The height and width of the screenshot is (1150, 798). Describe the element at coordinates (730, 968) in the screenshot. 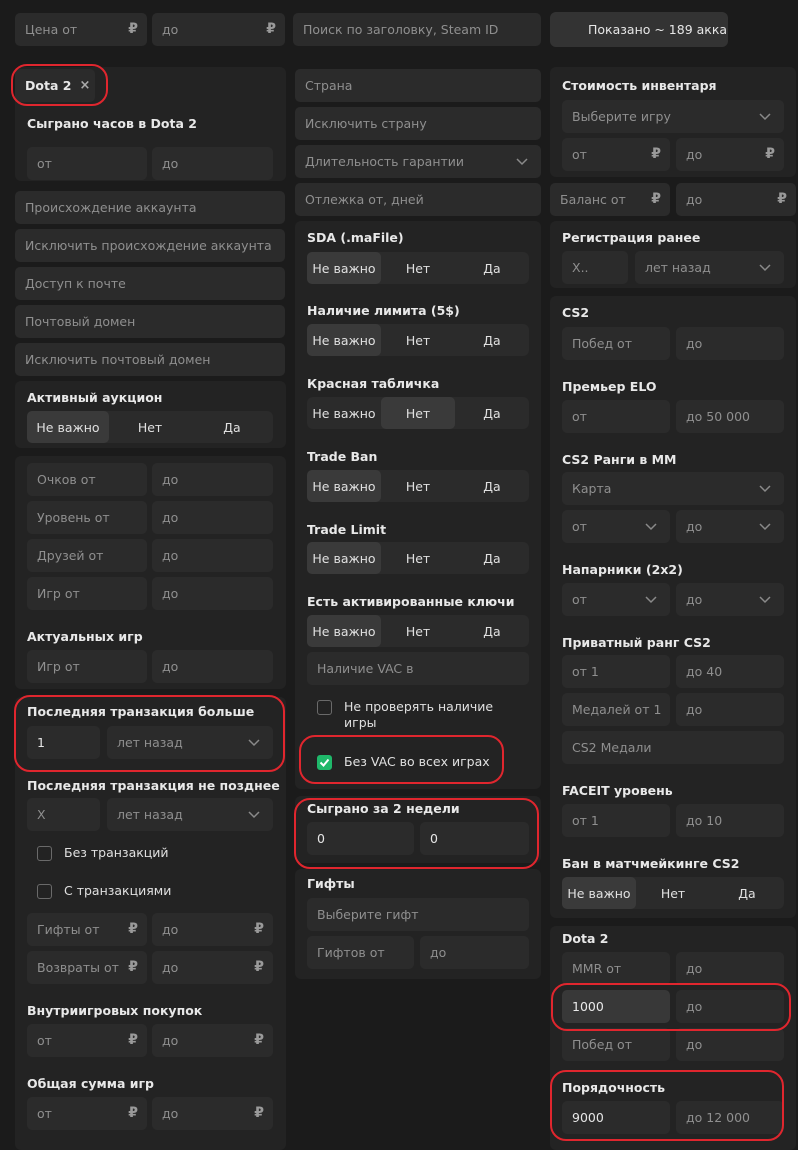

I see `mmr-to-input: до` at that location.